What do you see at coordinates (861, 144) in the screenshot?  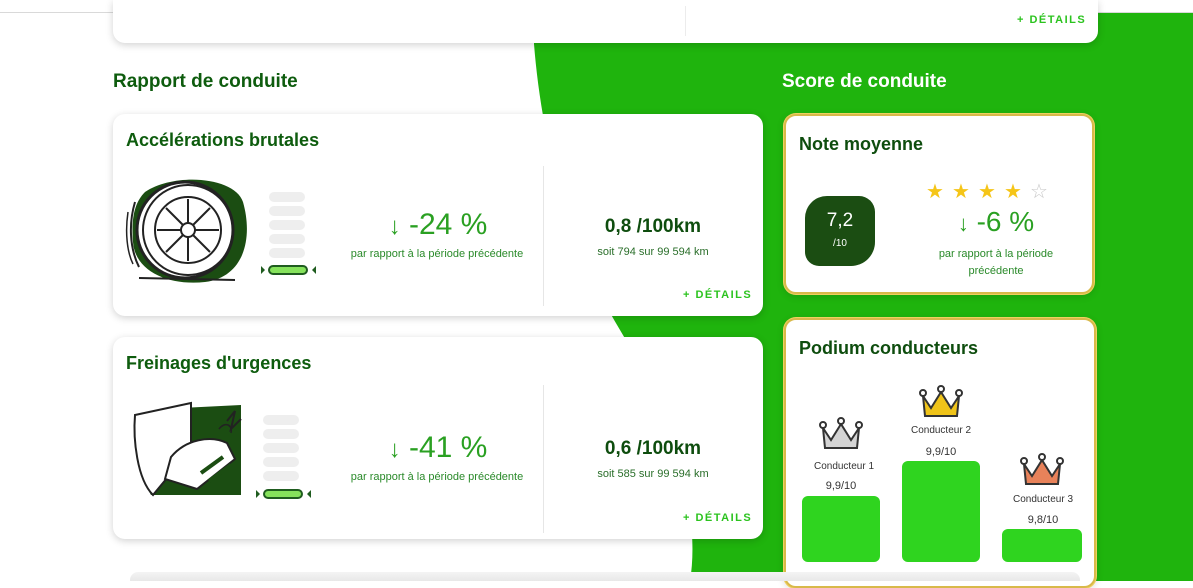 I see `card-title: Note moyenne` at bounding box center [861, 144].